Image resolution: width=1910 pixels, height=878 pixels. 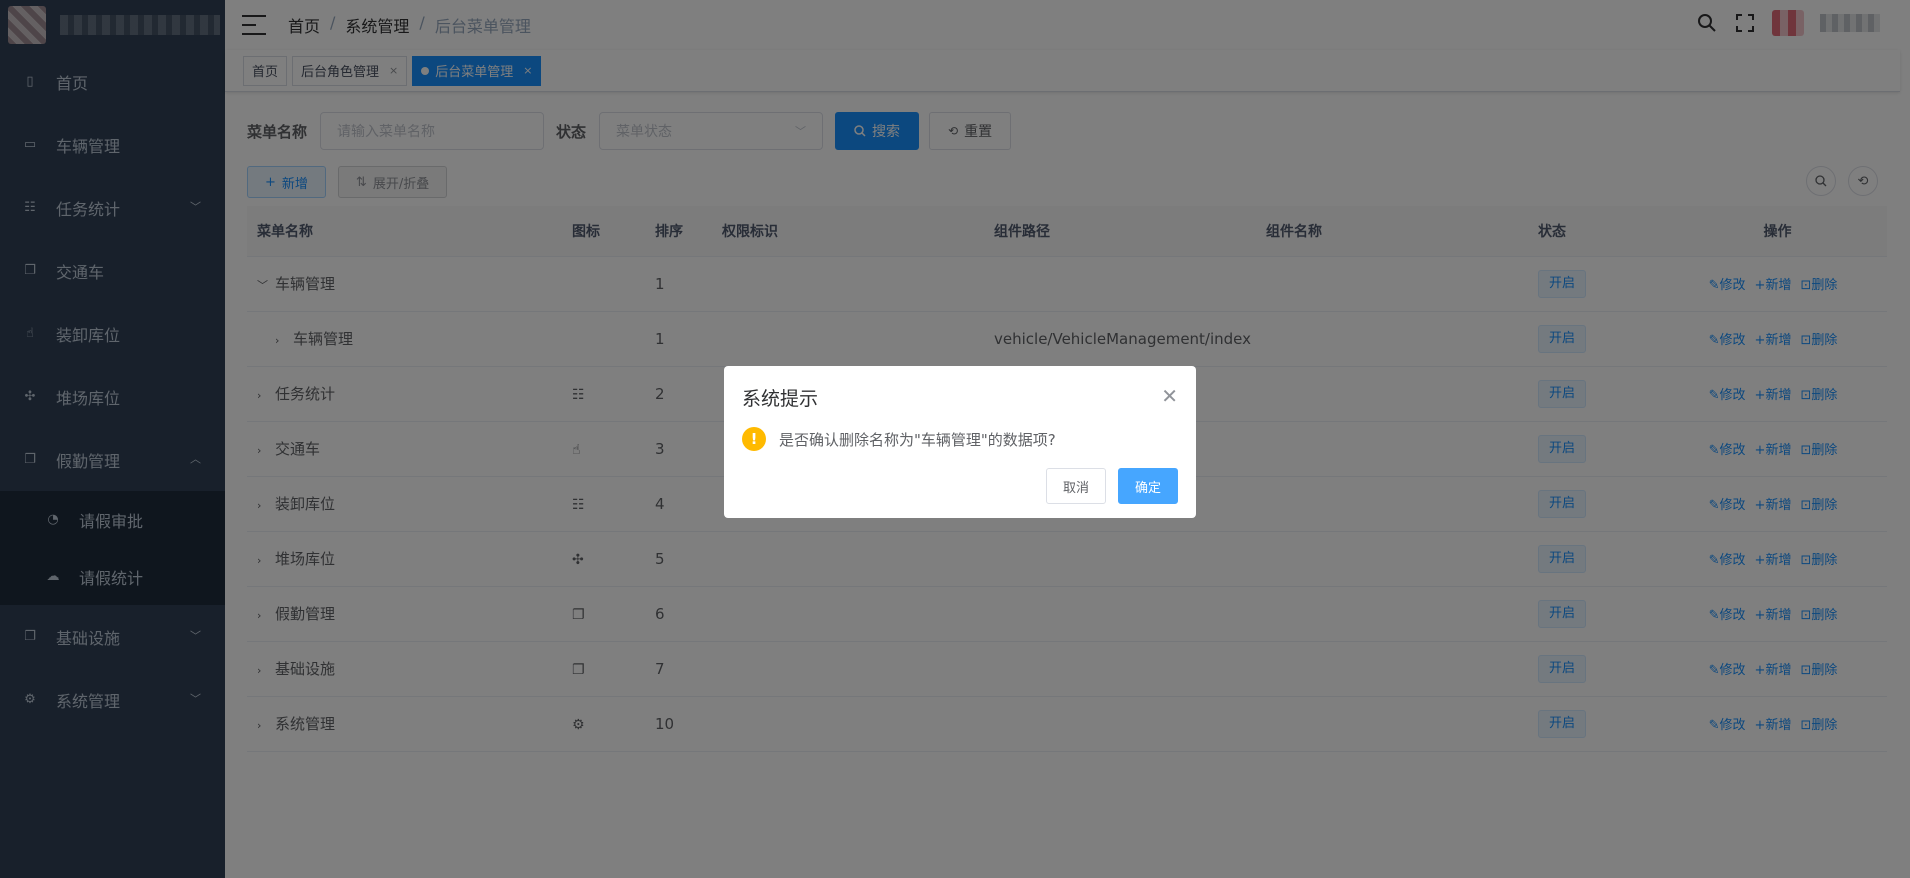 What do you see at coordinates (780, 399) in the screenshot?
I see `dialog-title: 系统提示` at bounding box center [780, 399].